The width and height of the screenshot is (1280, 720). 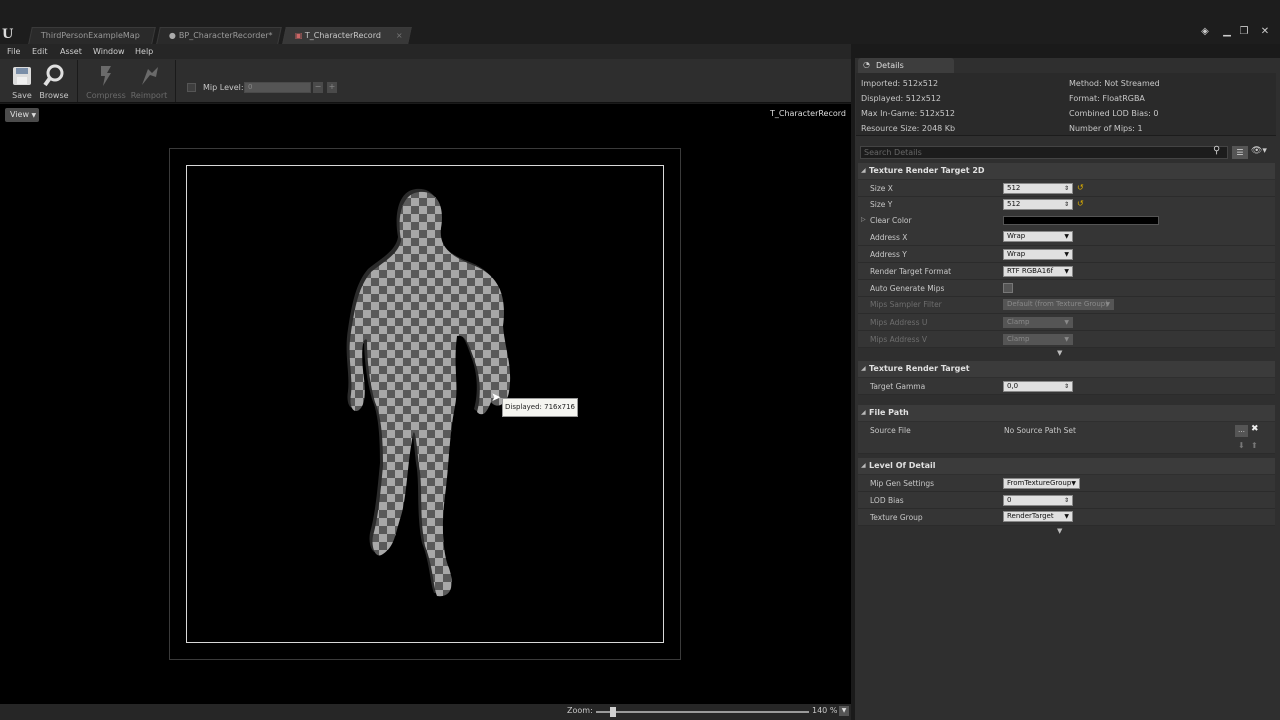 I want to click on mip-increment-button: +, so click(x=332, y=87).